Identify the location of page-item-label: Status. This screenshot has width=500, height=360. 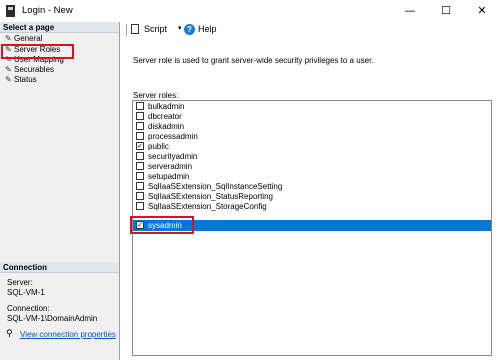
(25, 79).